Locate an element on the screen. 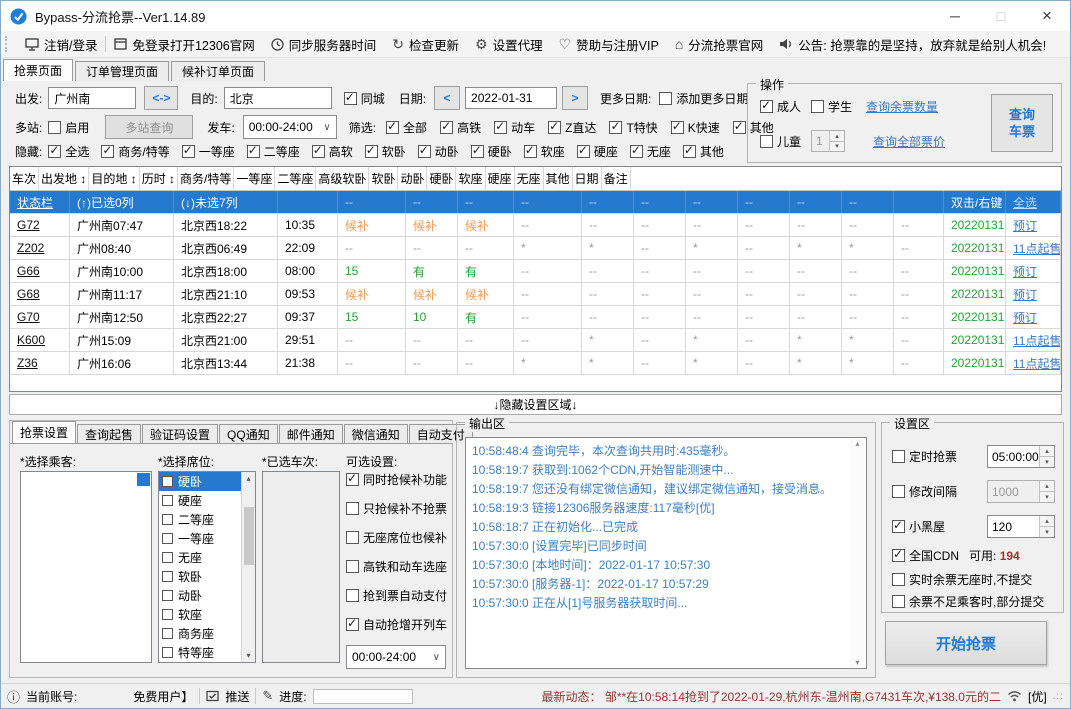 The width and height of the screenshot is (1071, 709). train-type-checkbox: Z直达 is located at coordinates (572, 127).